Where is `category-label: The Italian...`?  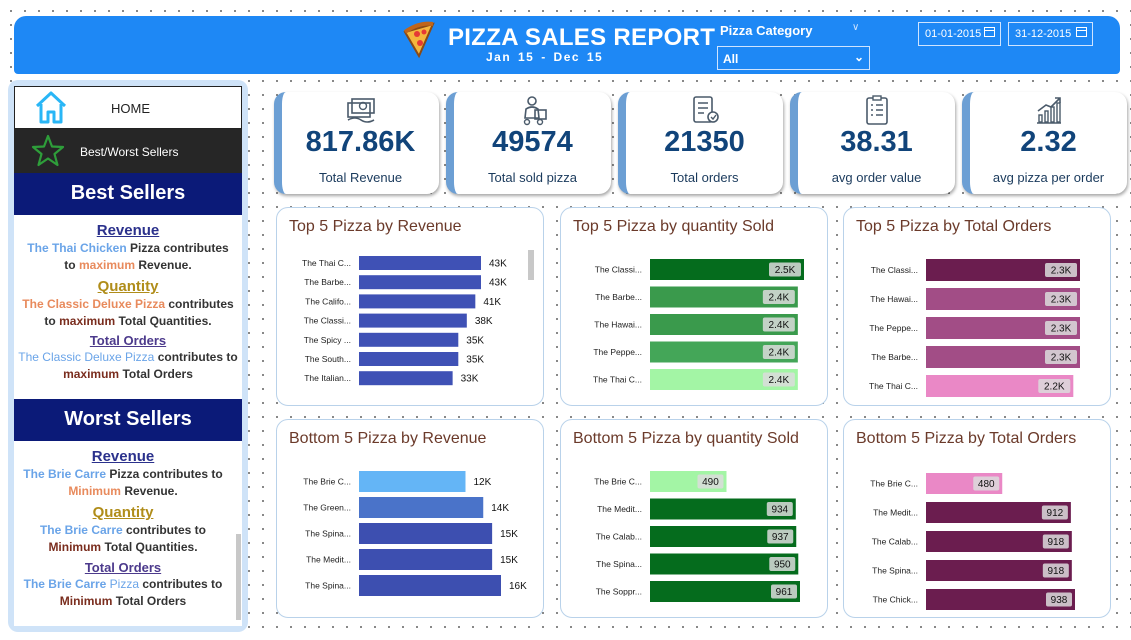 category-label: The Italian... is located at coordinates (327, 378).